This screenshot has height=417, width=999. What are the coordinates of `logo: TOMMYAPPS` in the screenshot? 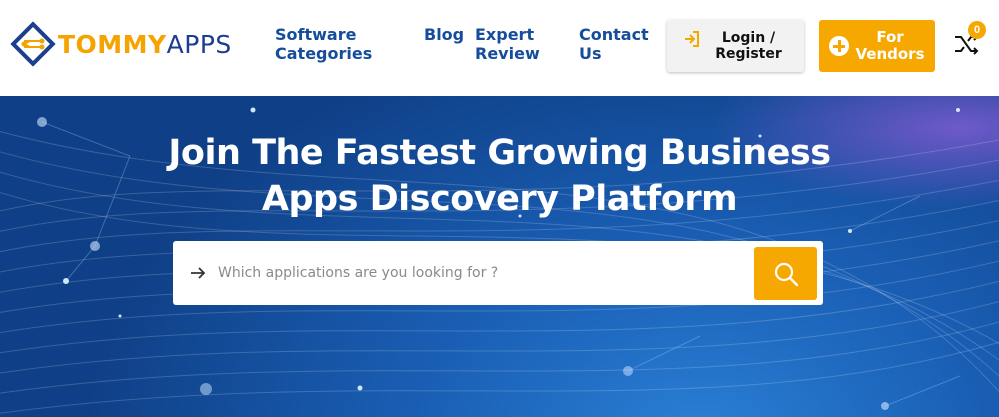 It's located at (130, 44).